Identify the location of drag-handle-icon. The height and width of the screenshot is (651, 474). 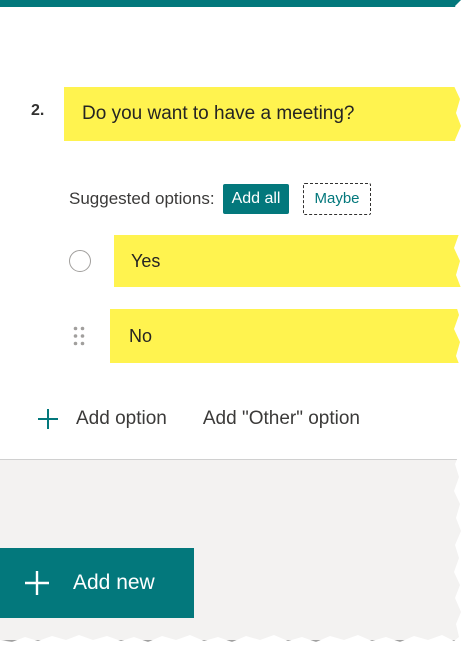
(79, 336).